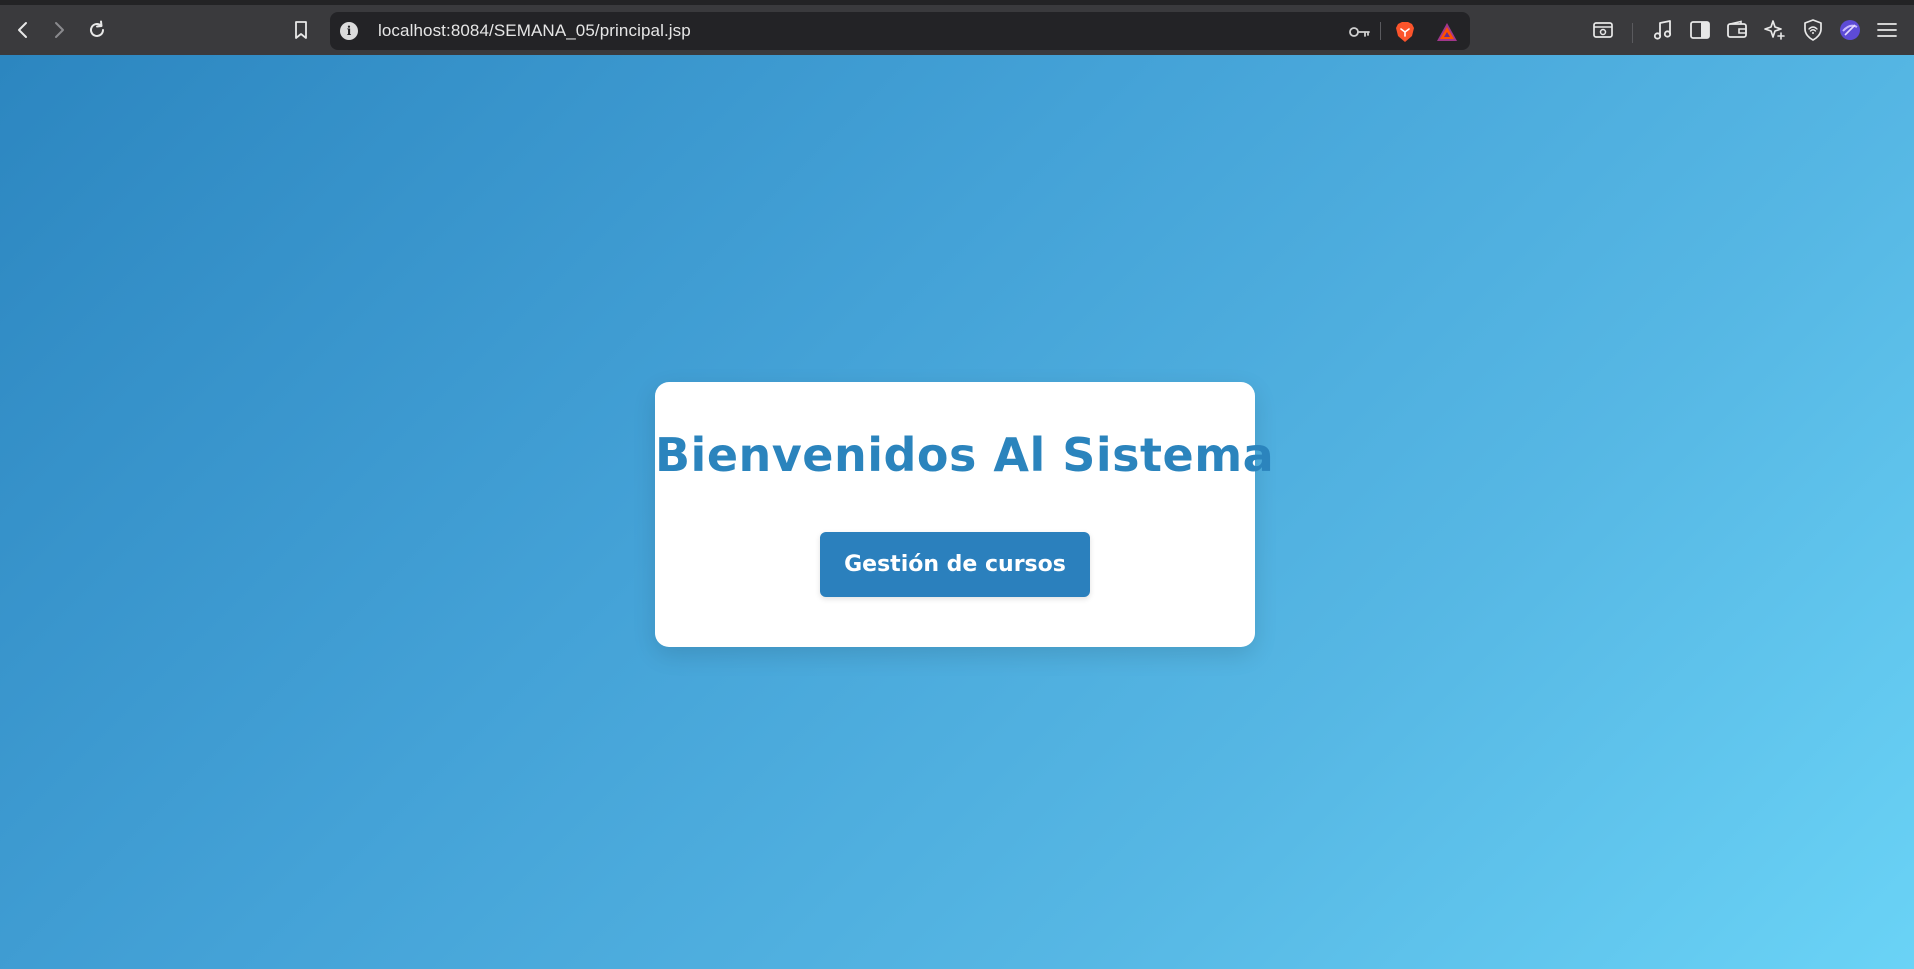 The height and width of the screenshot is (969, 1914). I want to click on reload-icon, so click(97, 28).